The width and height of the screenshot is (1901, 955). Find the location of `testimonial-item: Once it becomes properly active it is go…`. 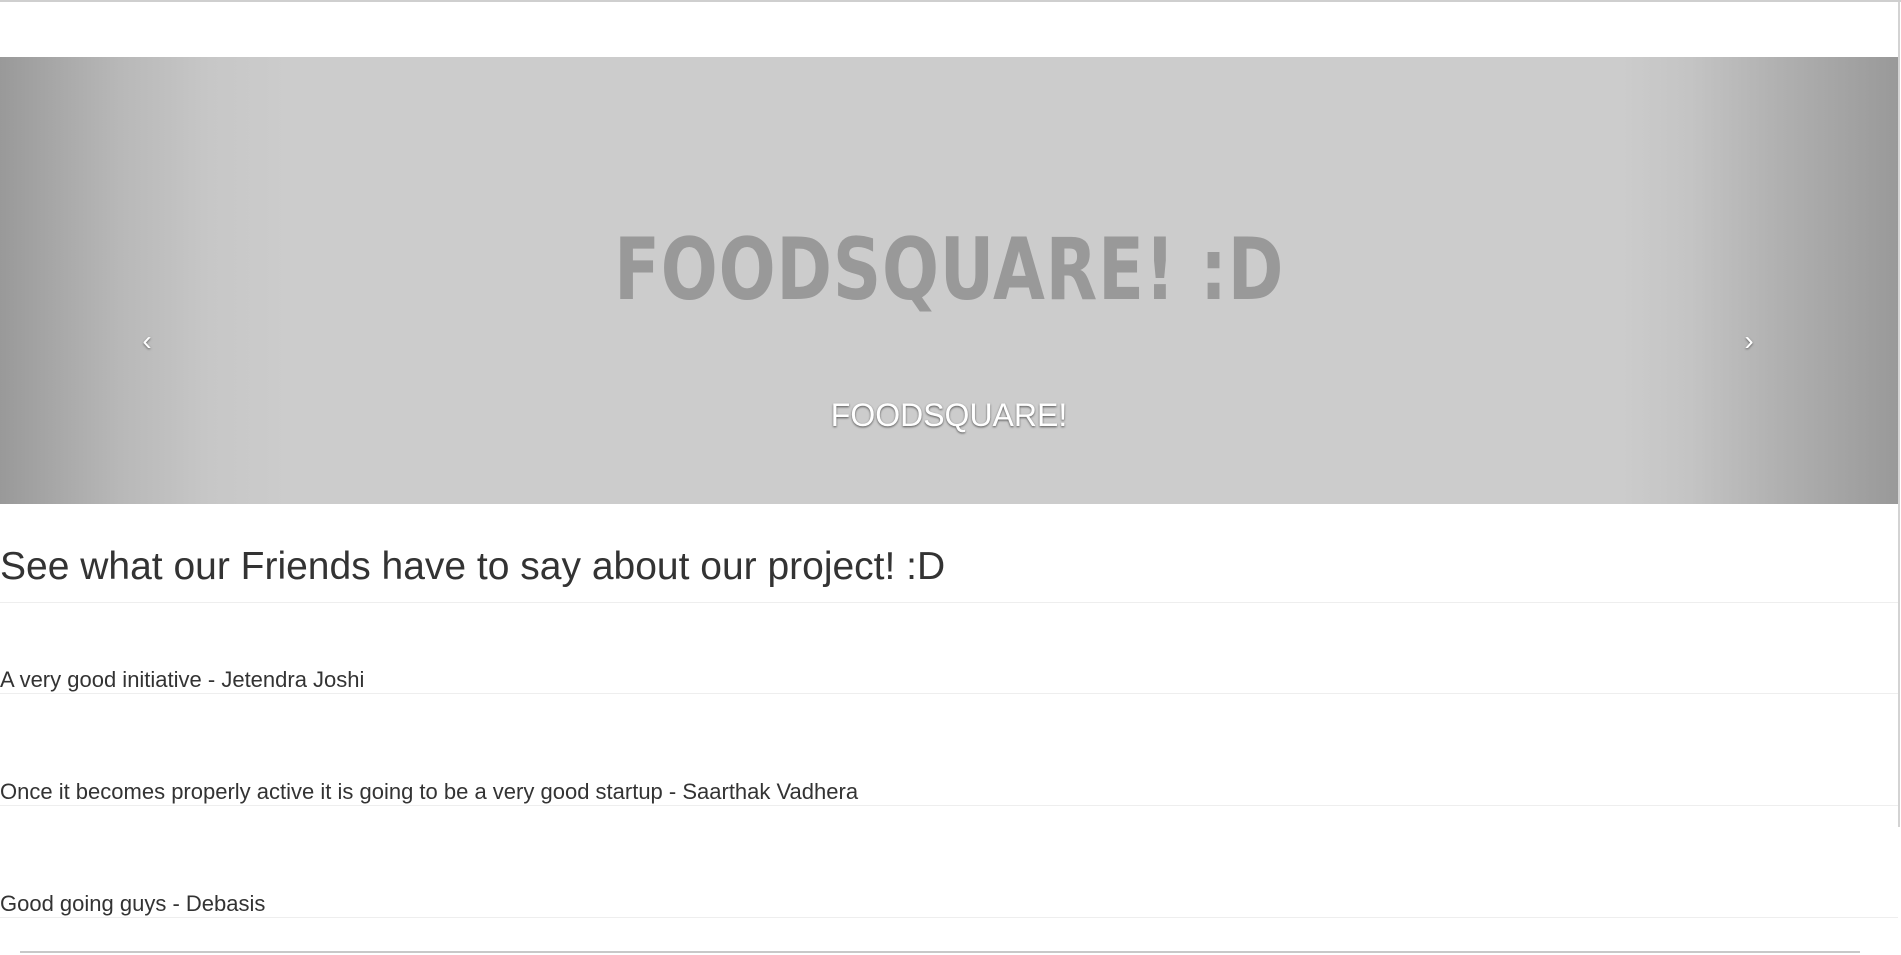

testimonial-item: Once it becomes properly active it is go… is located at coordinates (429, 791).